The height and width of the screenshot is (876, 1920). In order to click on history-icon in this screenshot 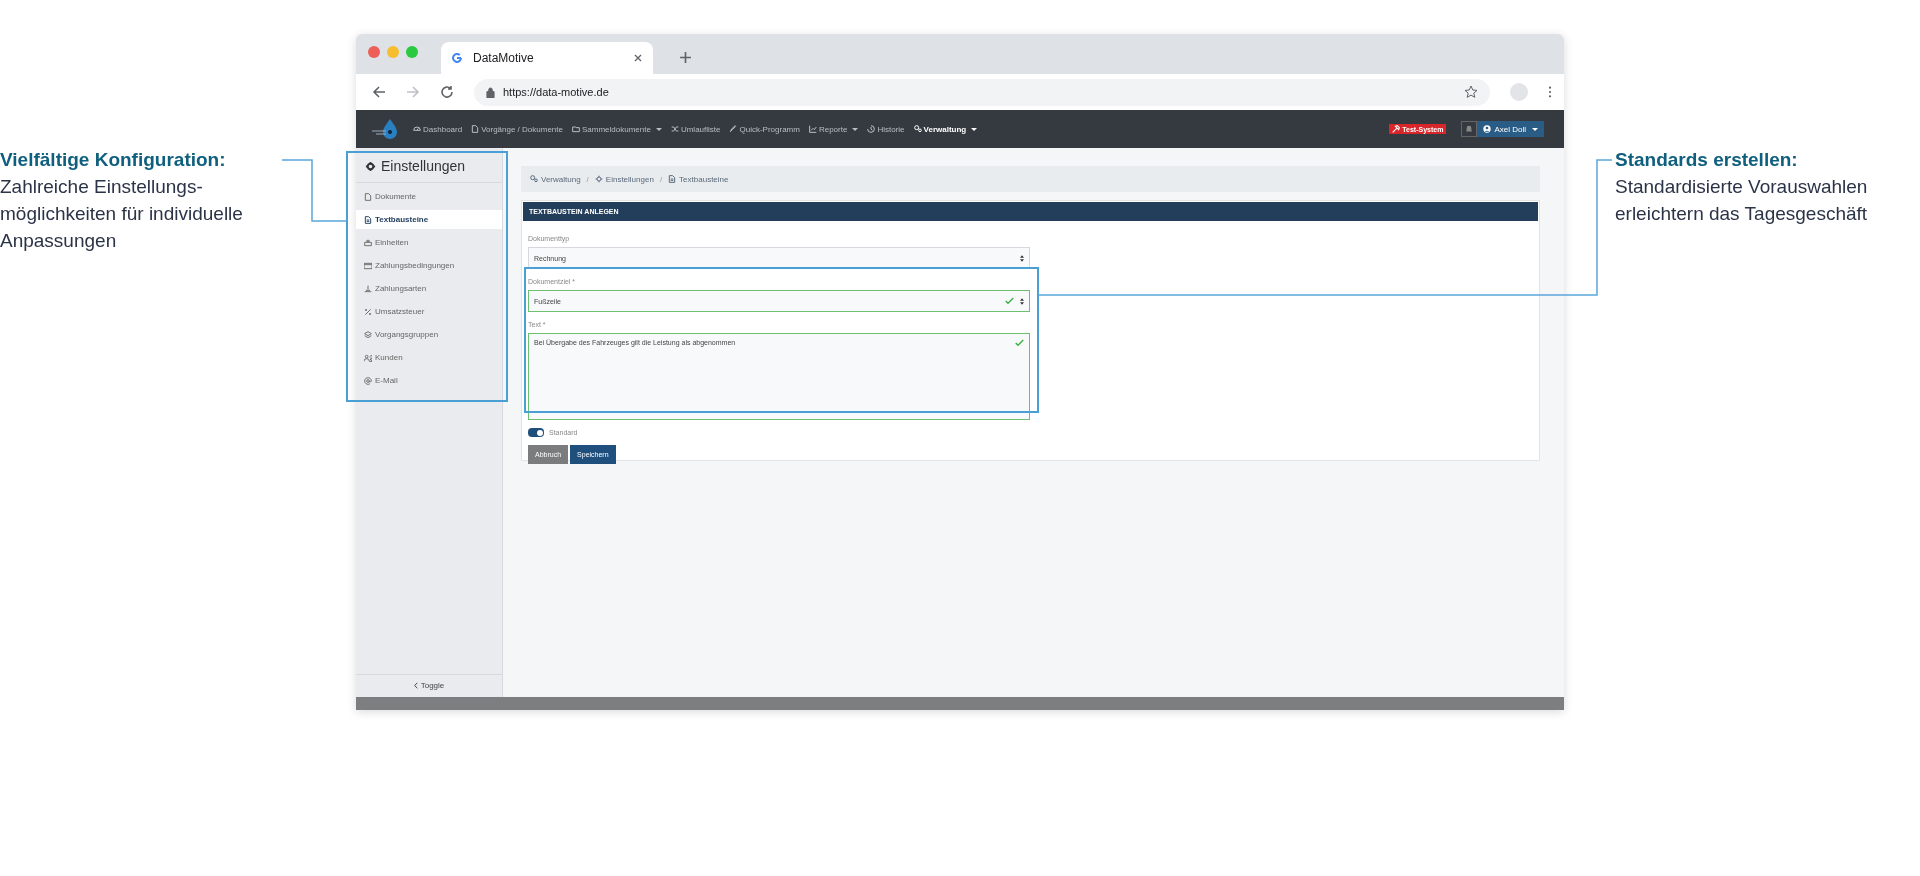, I will do `click(871, 129)`.